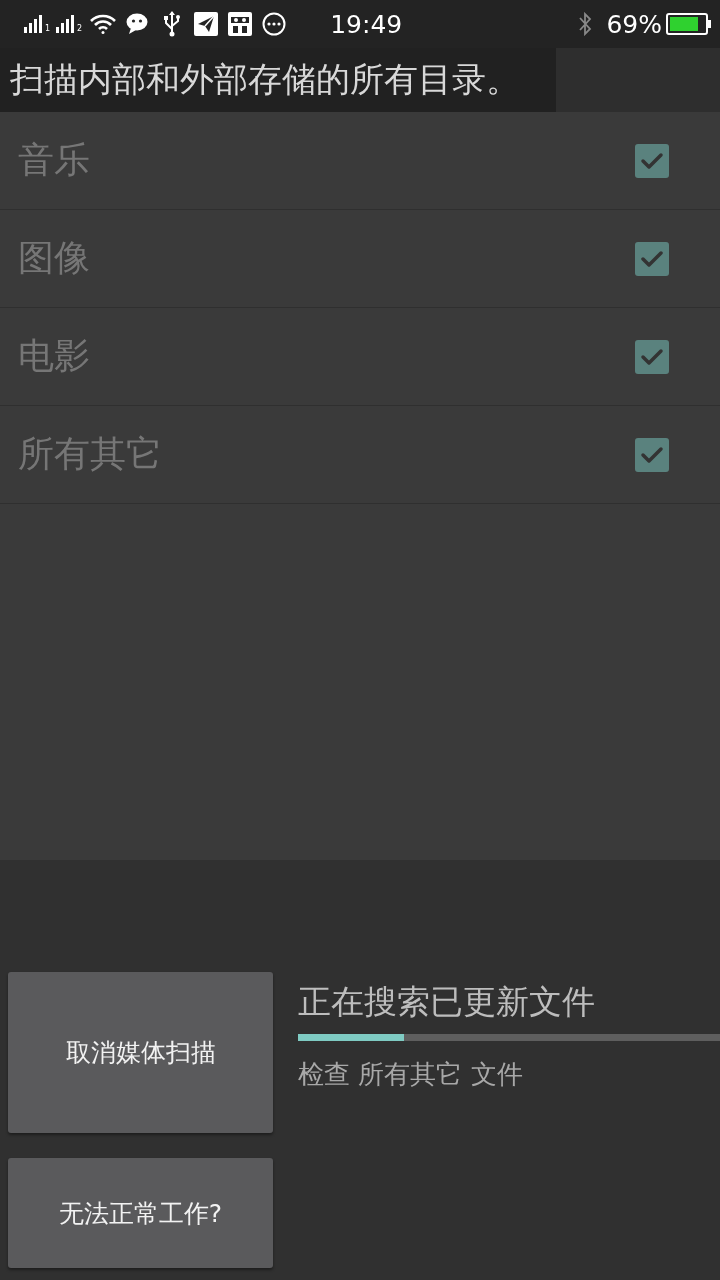 The width and height of the screenshot is (720, 1280). Describe the element at coordinates (274, 24) in the screenshot. I see `more-icon` at that location.